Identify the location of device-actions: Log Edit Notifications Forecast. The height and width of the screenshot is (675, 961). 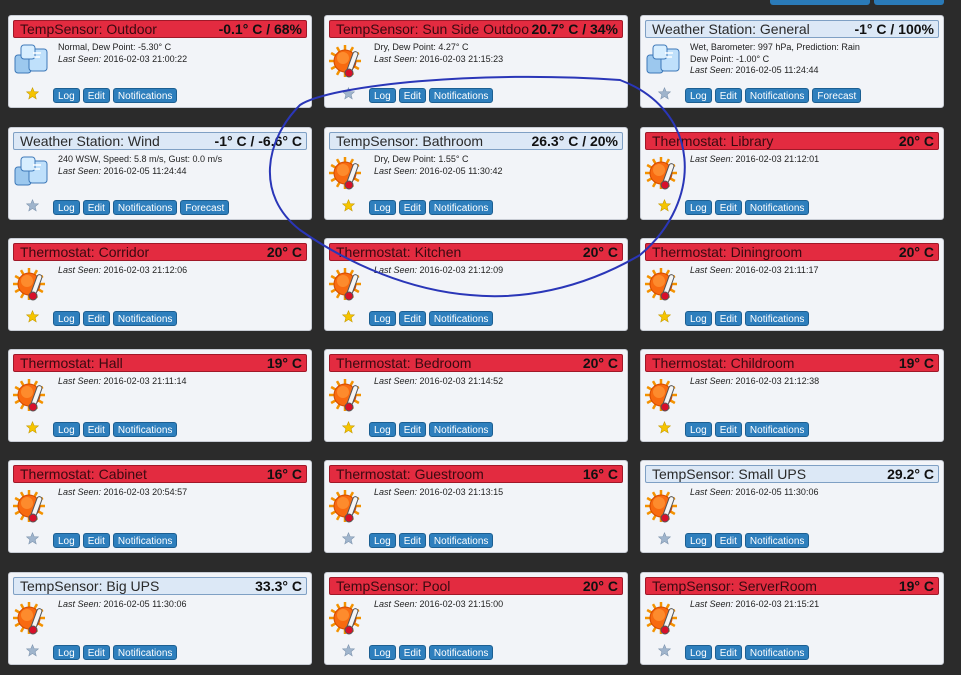
(141, 207).